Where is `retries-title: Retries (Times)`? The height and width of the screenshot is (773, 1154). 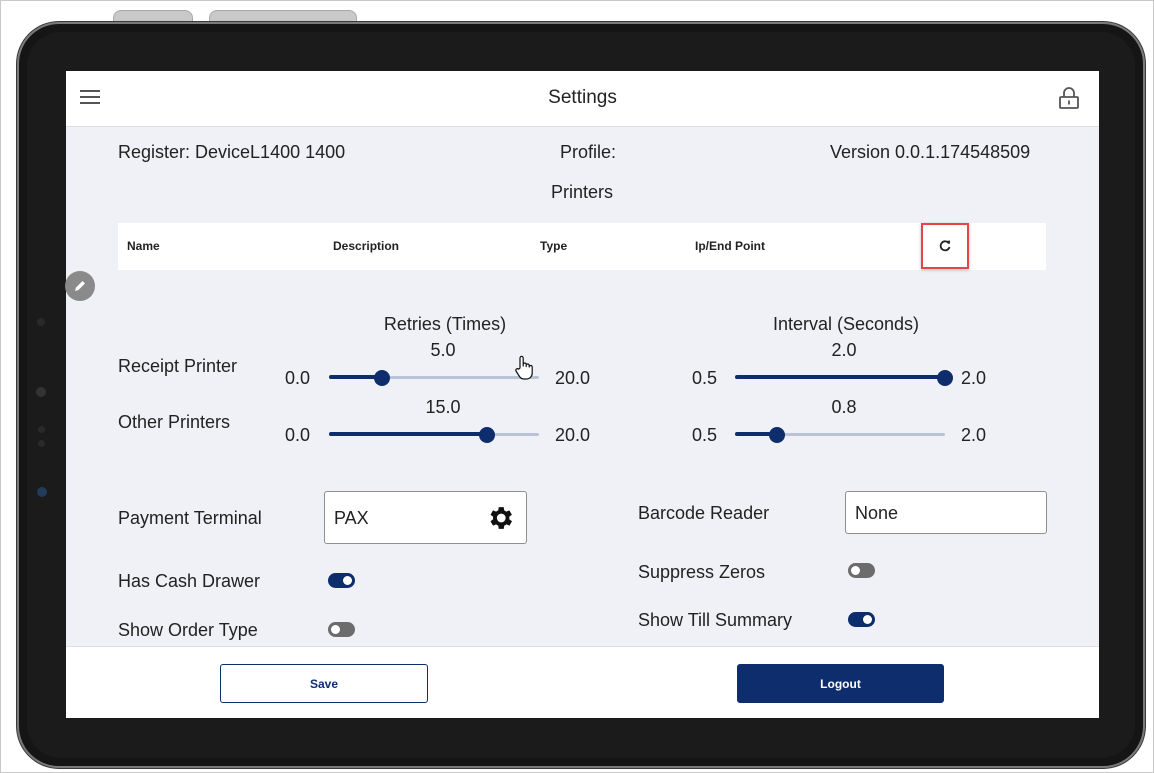
retries-title: Retries (Times) is located at coordinates (445, 324).